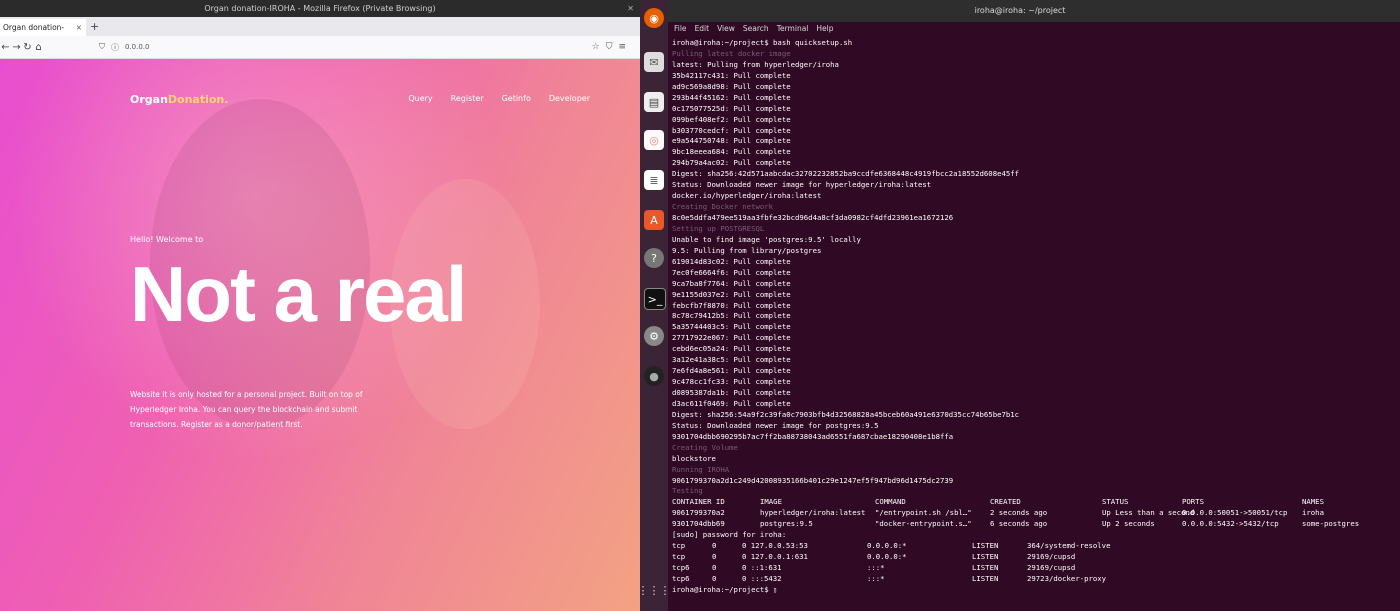 This screenshot has height=611, width=1400. What do you see at coordinates (694, 458) in the screenshot?
I see `terminal-line: blockstore` at bounding box center [694, 458].